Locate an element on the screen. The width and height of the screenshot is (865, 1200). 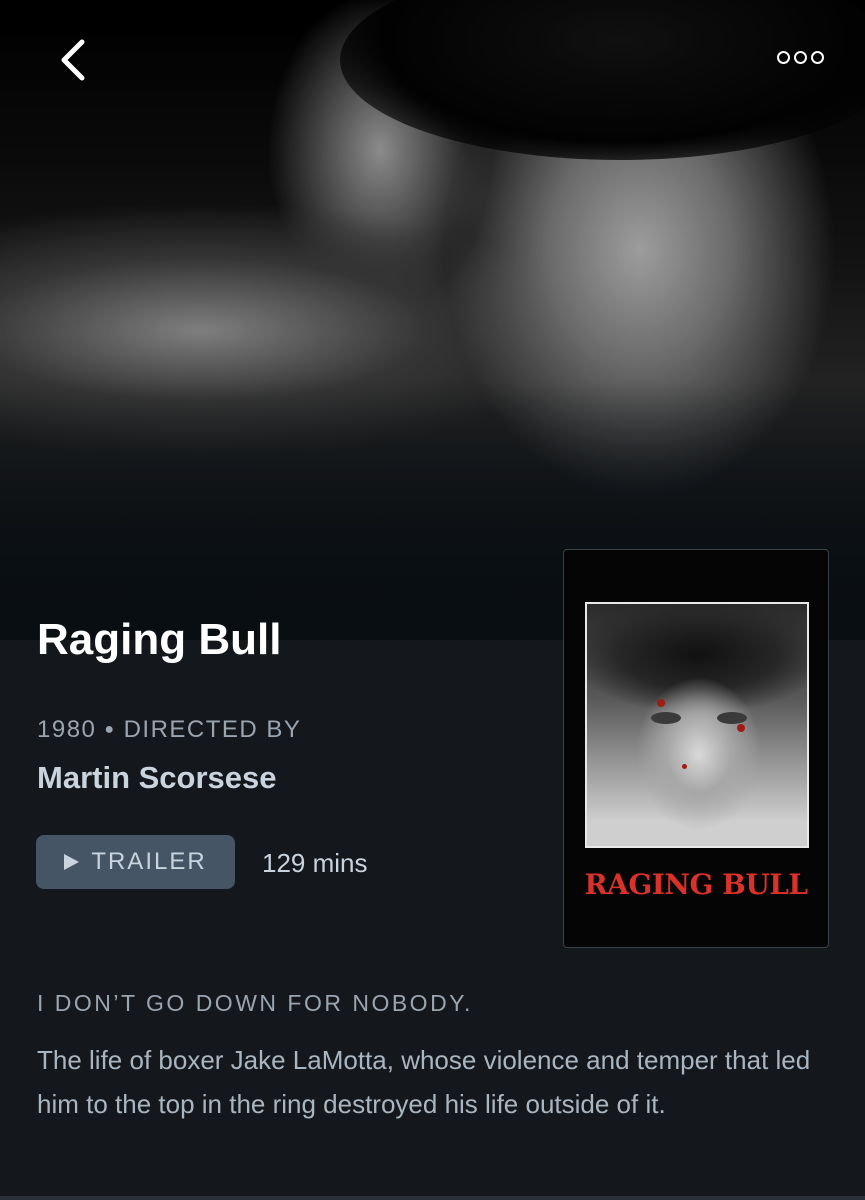
runtime: 129 mins is located at coordinates (315, 863).